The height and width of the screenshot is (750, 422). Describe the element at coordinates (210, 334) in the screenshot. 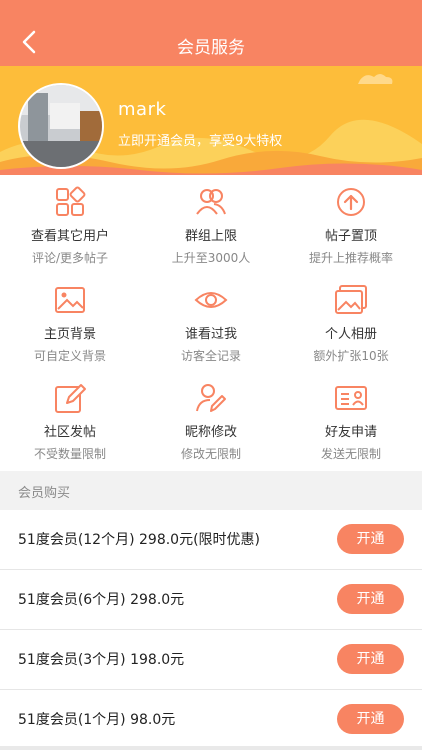

I see `feature-label: 谁看过我` at that location.